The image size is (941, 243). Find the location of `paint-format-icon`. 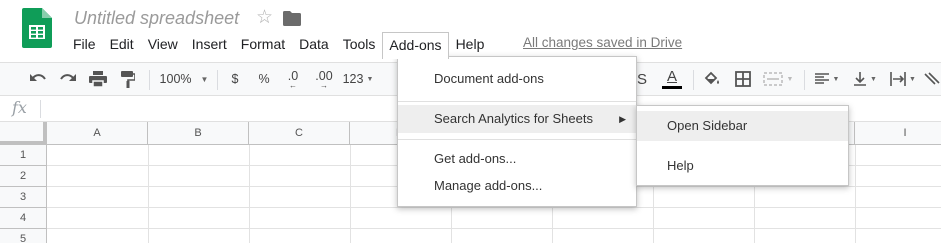

paint-format-icon is located at coordinates (128, 79).